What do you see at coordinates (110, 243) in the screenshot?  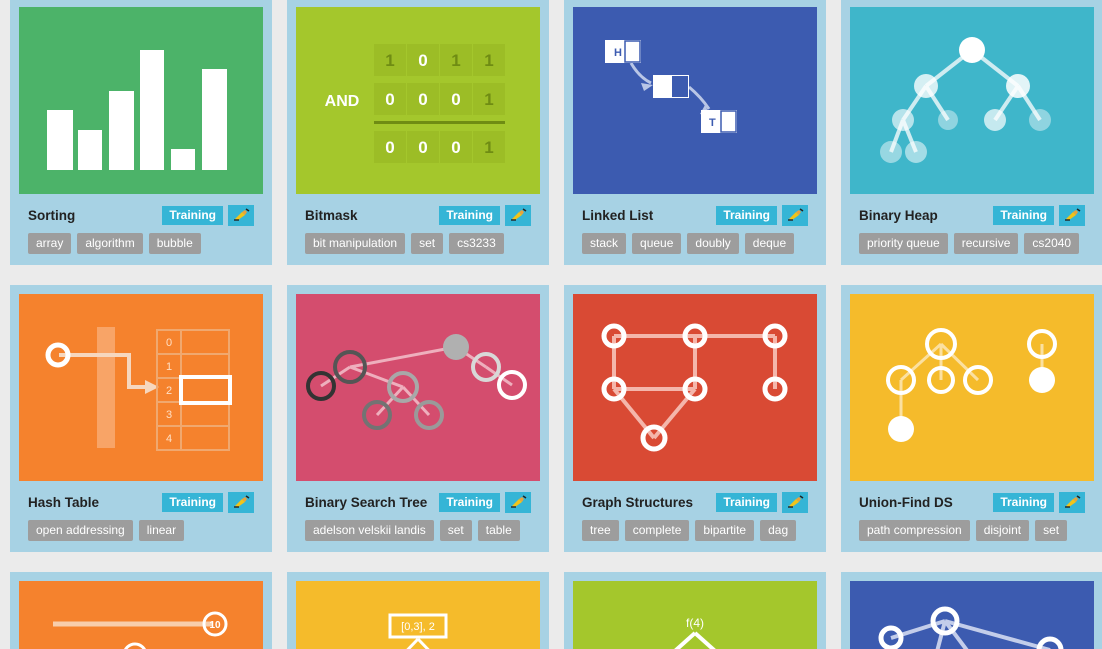 I see `tag: algorithm` at bounding box center [110, 243].